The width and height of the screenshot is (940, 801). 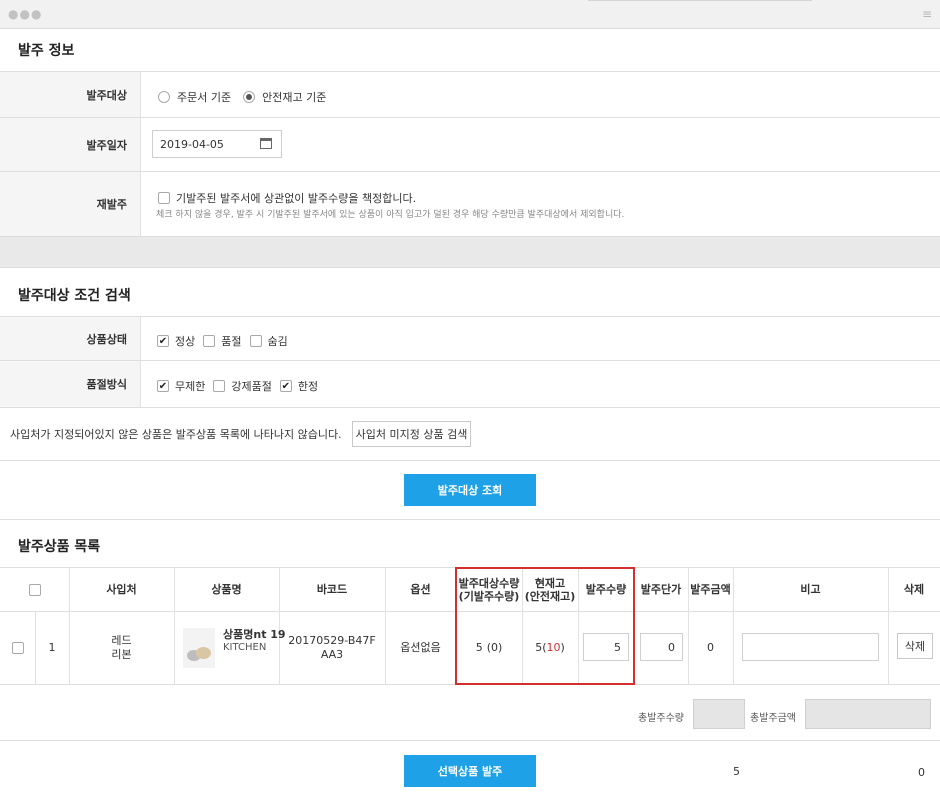 What do you see at coordinates (470, 14) in the screenshot?
I see `window-titlebar: ●●● ≡` at bounding box center [470, 14].